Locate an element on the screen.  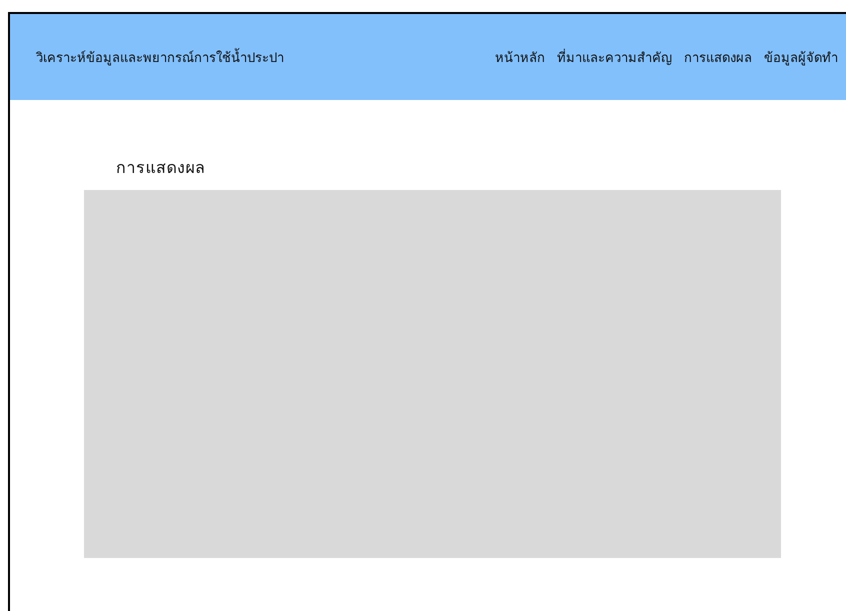
section-title: การแสดงผล is located at coordinates (161, 168).